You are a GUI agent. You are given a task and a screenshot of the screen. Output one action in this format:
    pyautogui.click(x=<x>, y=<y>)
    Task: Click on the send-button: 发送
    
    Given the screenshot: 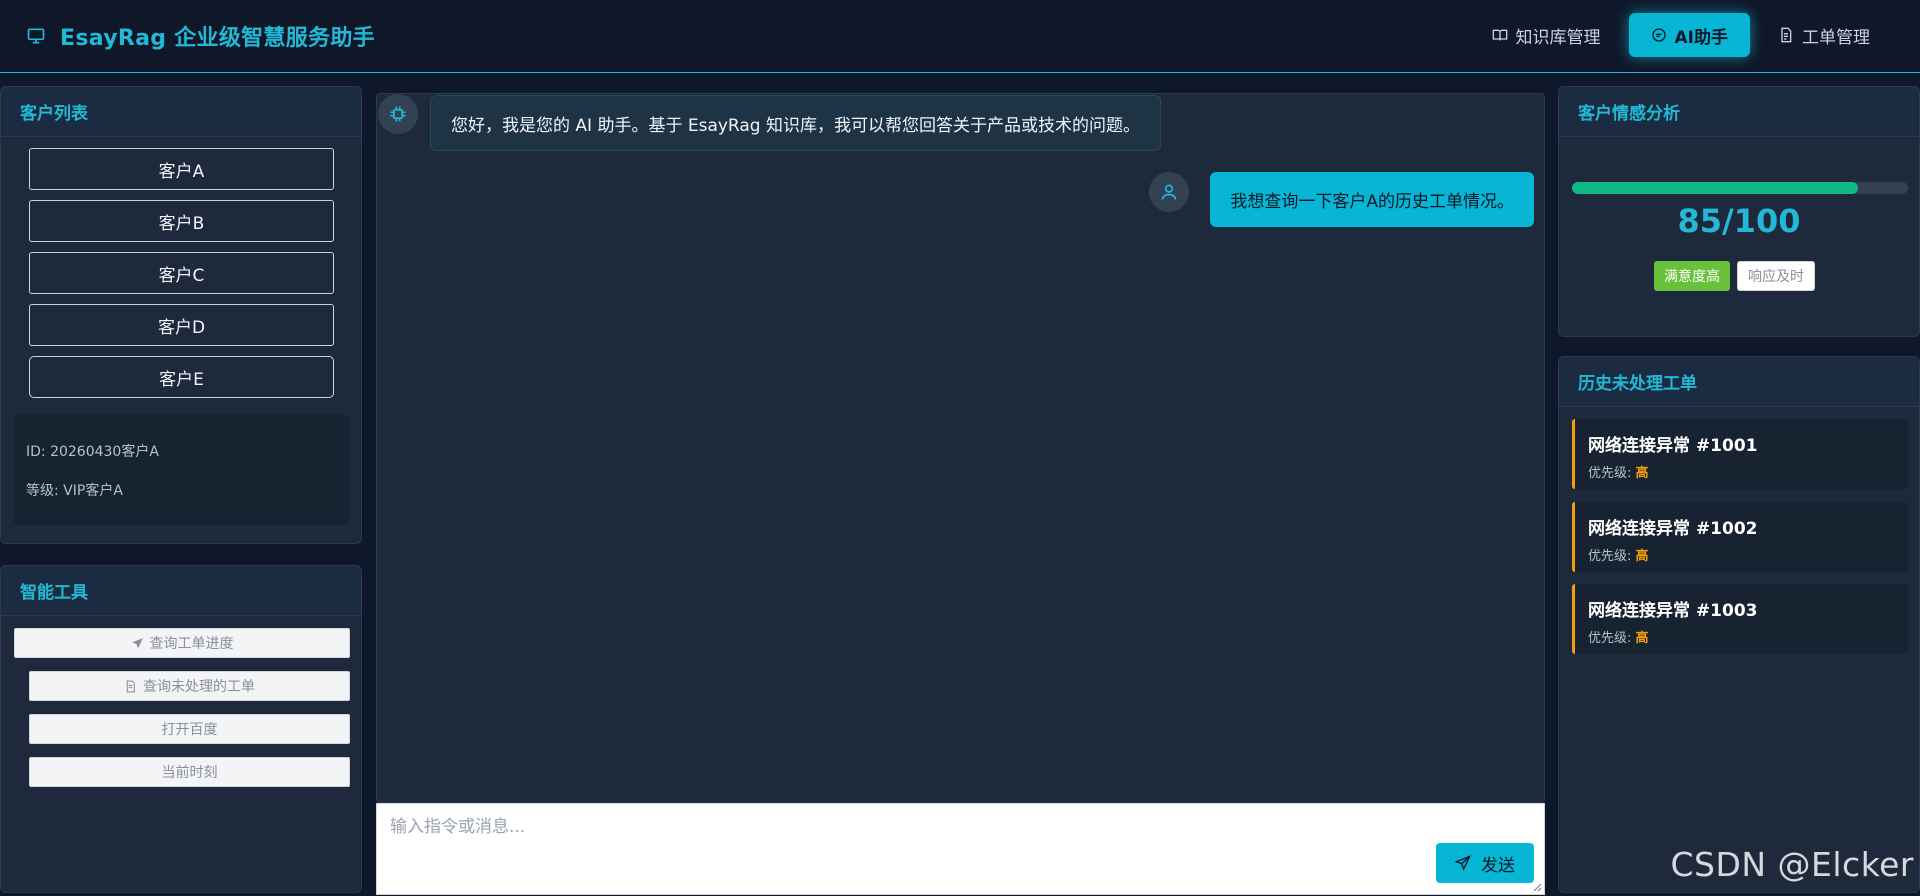 What is the action you would take?
    pyautogui.click(x=1485, y=863)
    